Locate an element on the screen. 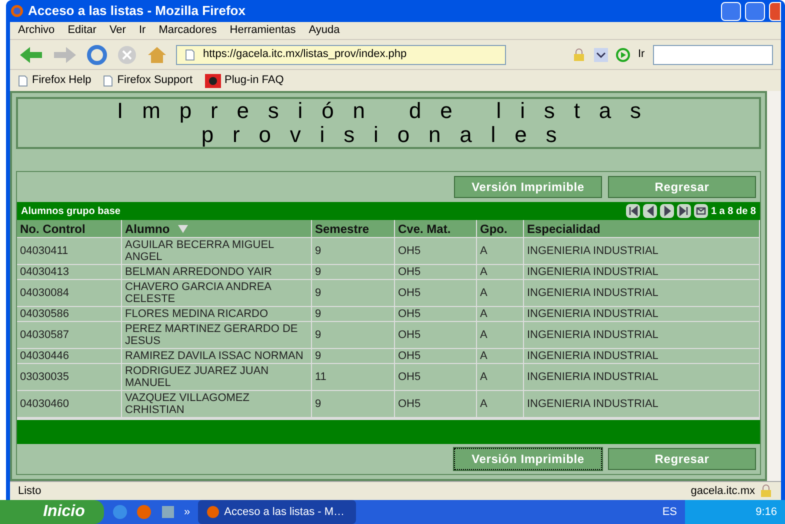 This screenshot has width=785, height=524. menu-item: Herramientas is located at coordinates (263, 30).